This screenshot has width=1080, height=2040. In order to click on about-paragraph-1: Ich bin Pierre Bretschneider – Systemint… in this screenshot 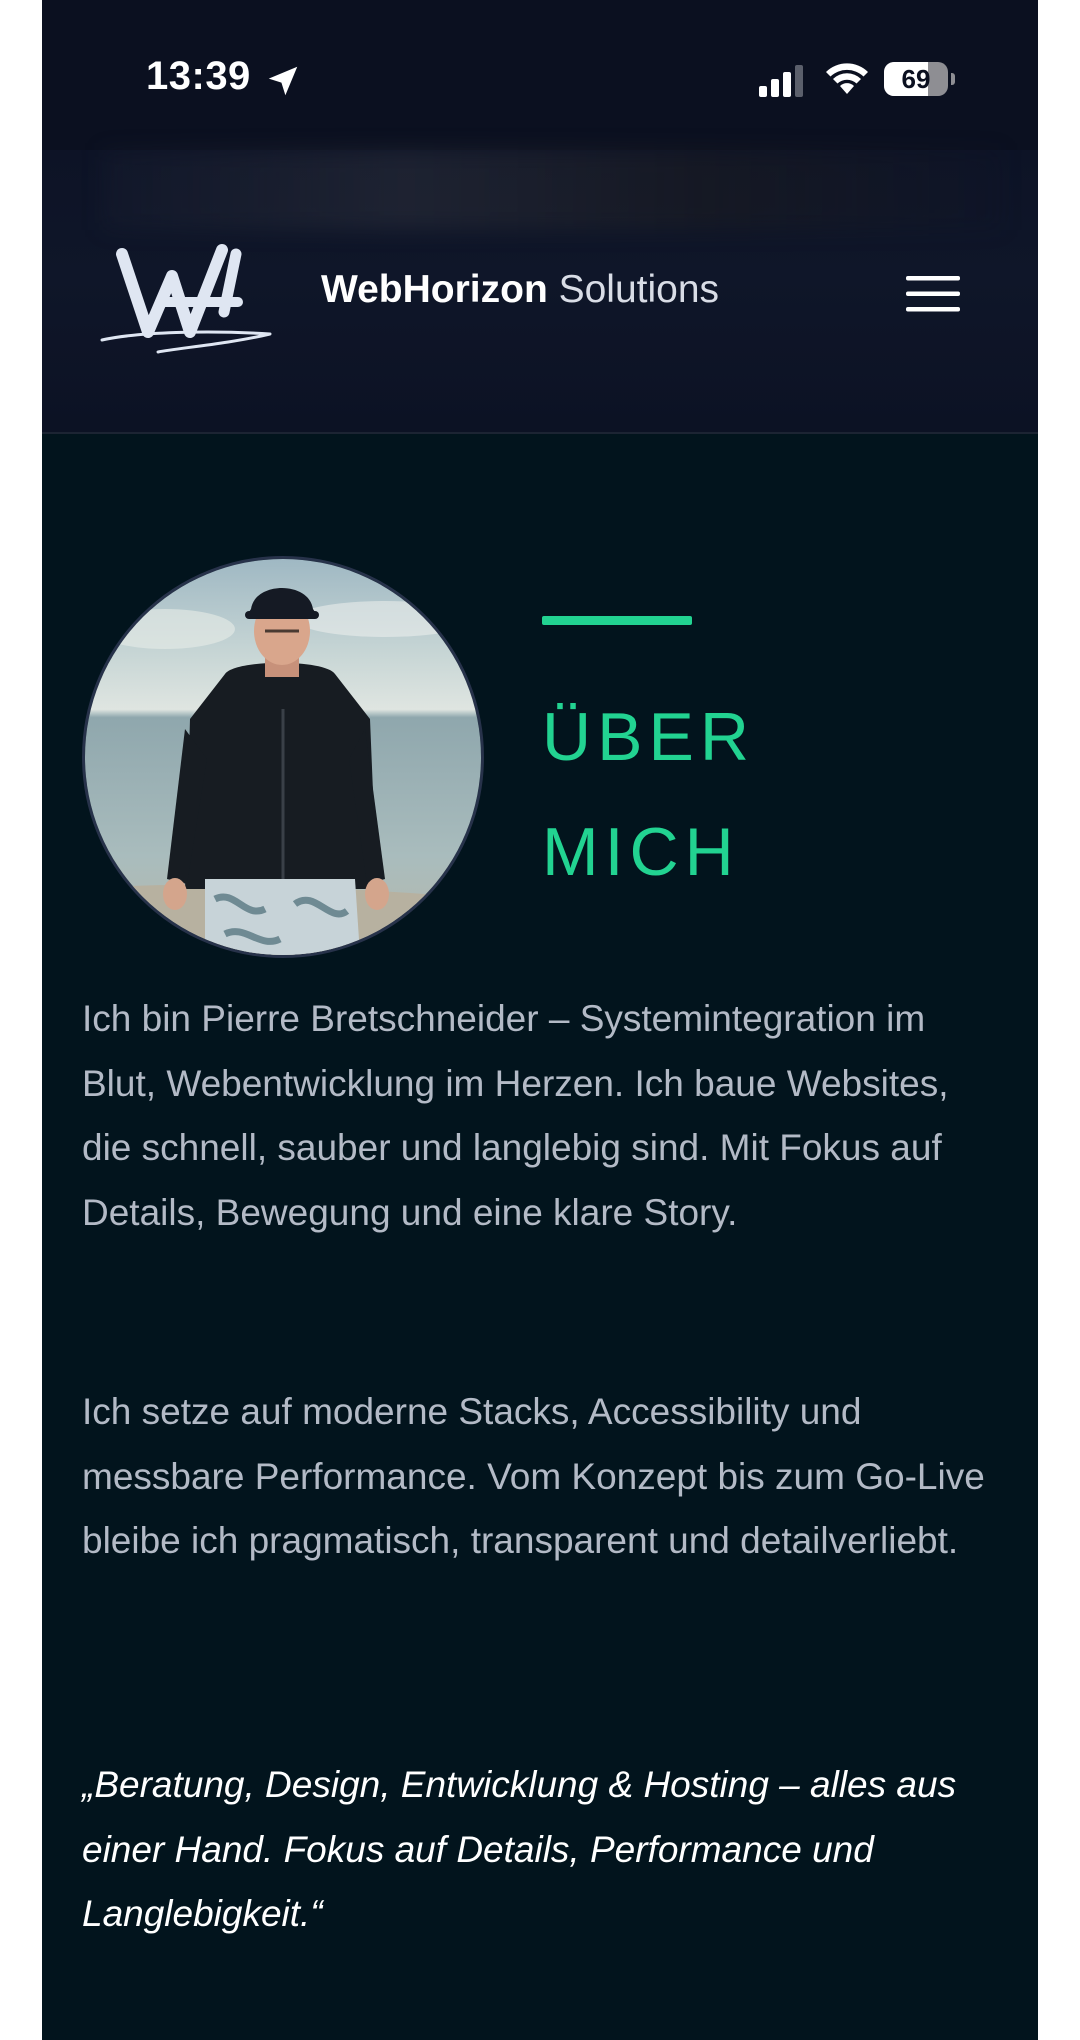, I will do `click(515, 1115)`.